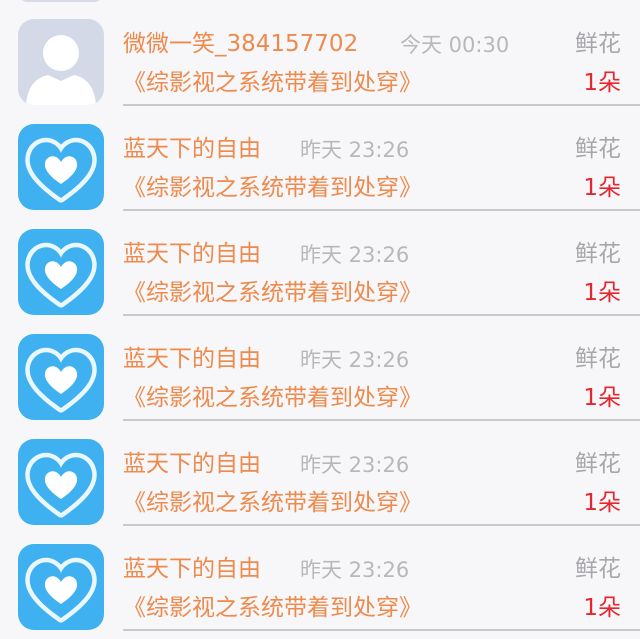  Describe the element at coordinates (455, 45) in the screenshot. I see `timestamp: 今天 00:30` at that location.